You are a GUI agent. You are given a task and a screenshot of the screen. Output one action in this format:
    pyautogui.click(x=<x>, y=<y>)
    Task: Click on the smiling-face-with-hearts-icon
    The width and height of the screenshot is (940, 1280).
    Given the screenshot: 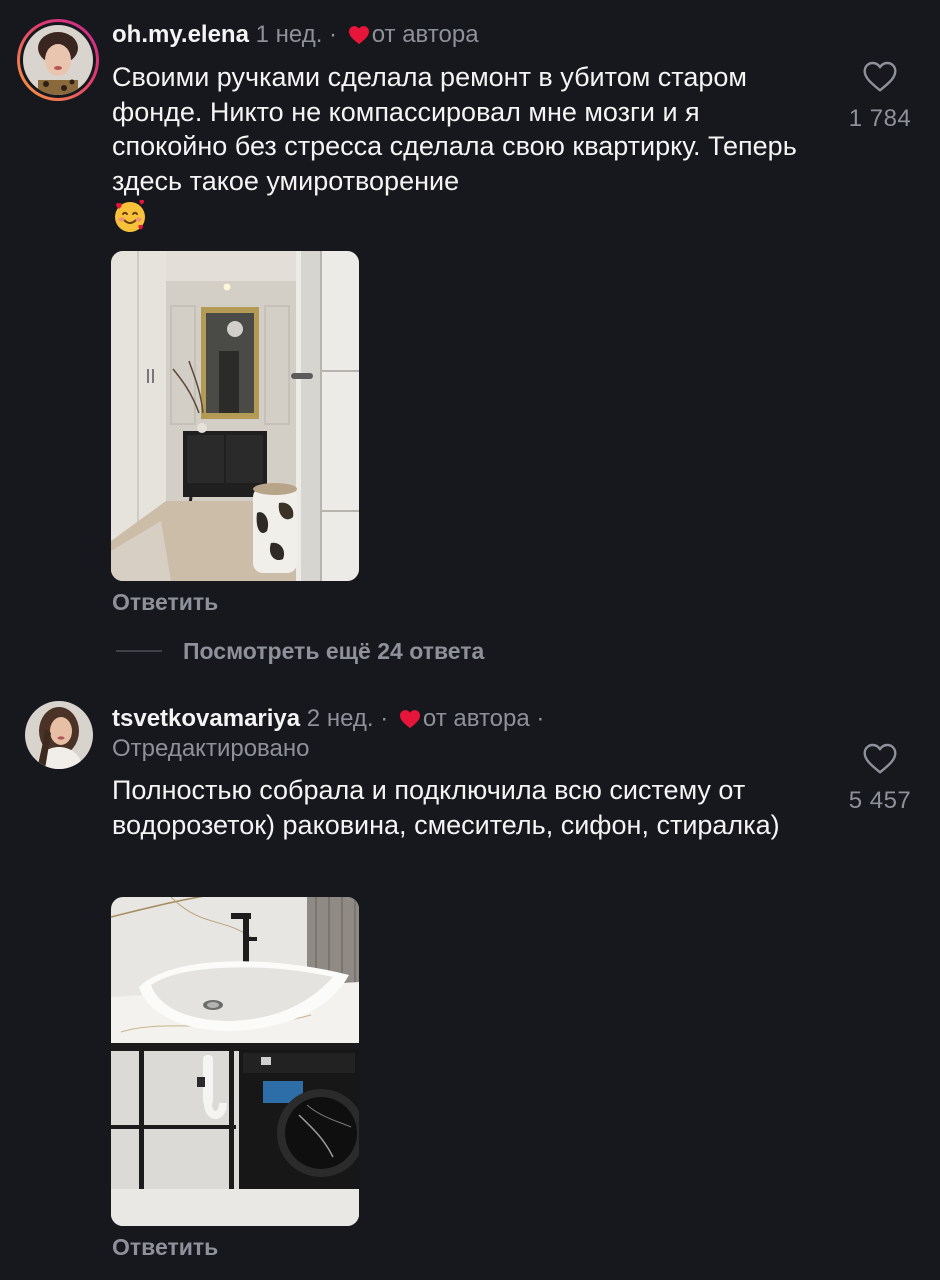 What is the action you would take?
    pyautogui.click(x=130, y=215)
    